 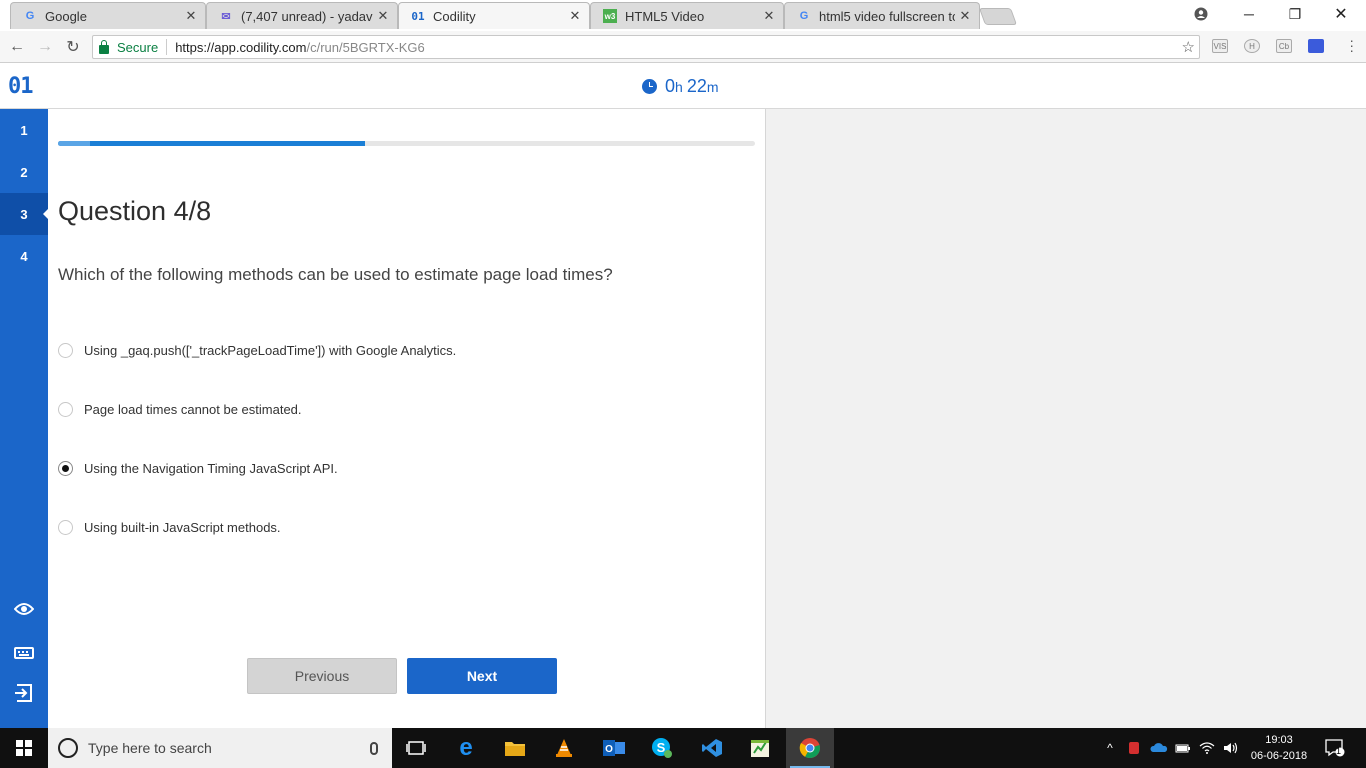 What do you see at coordinates (1339, 751) in the screenshot?
I see `notification-count: 1` at bounding box center [1339, 751].